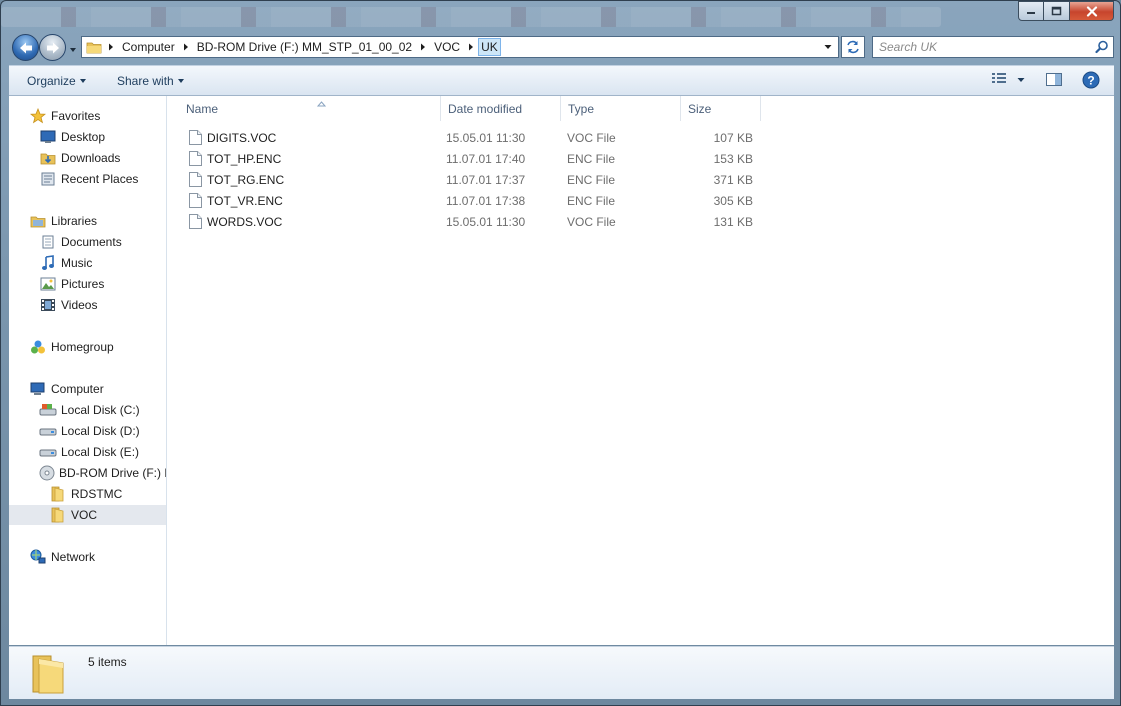 The image size is (1121, 706). What do you see at coordinates (25, 47) in the screenshot?
I see `back-button` at bounding box center [25, 47].